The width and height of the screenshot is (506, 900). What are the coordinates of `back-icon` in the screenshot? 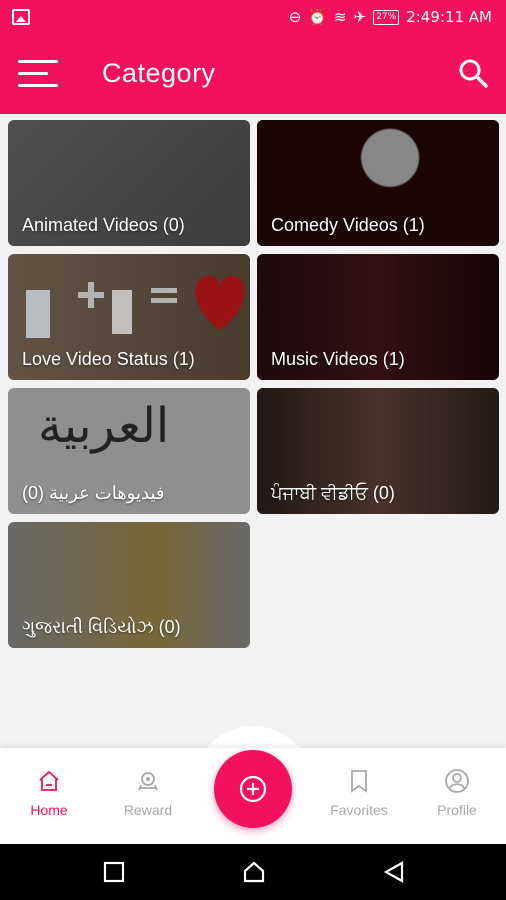 It's located at (394, 872).